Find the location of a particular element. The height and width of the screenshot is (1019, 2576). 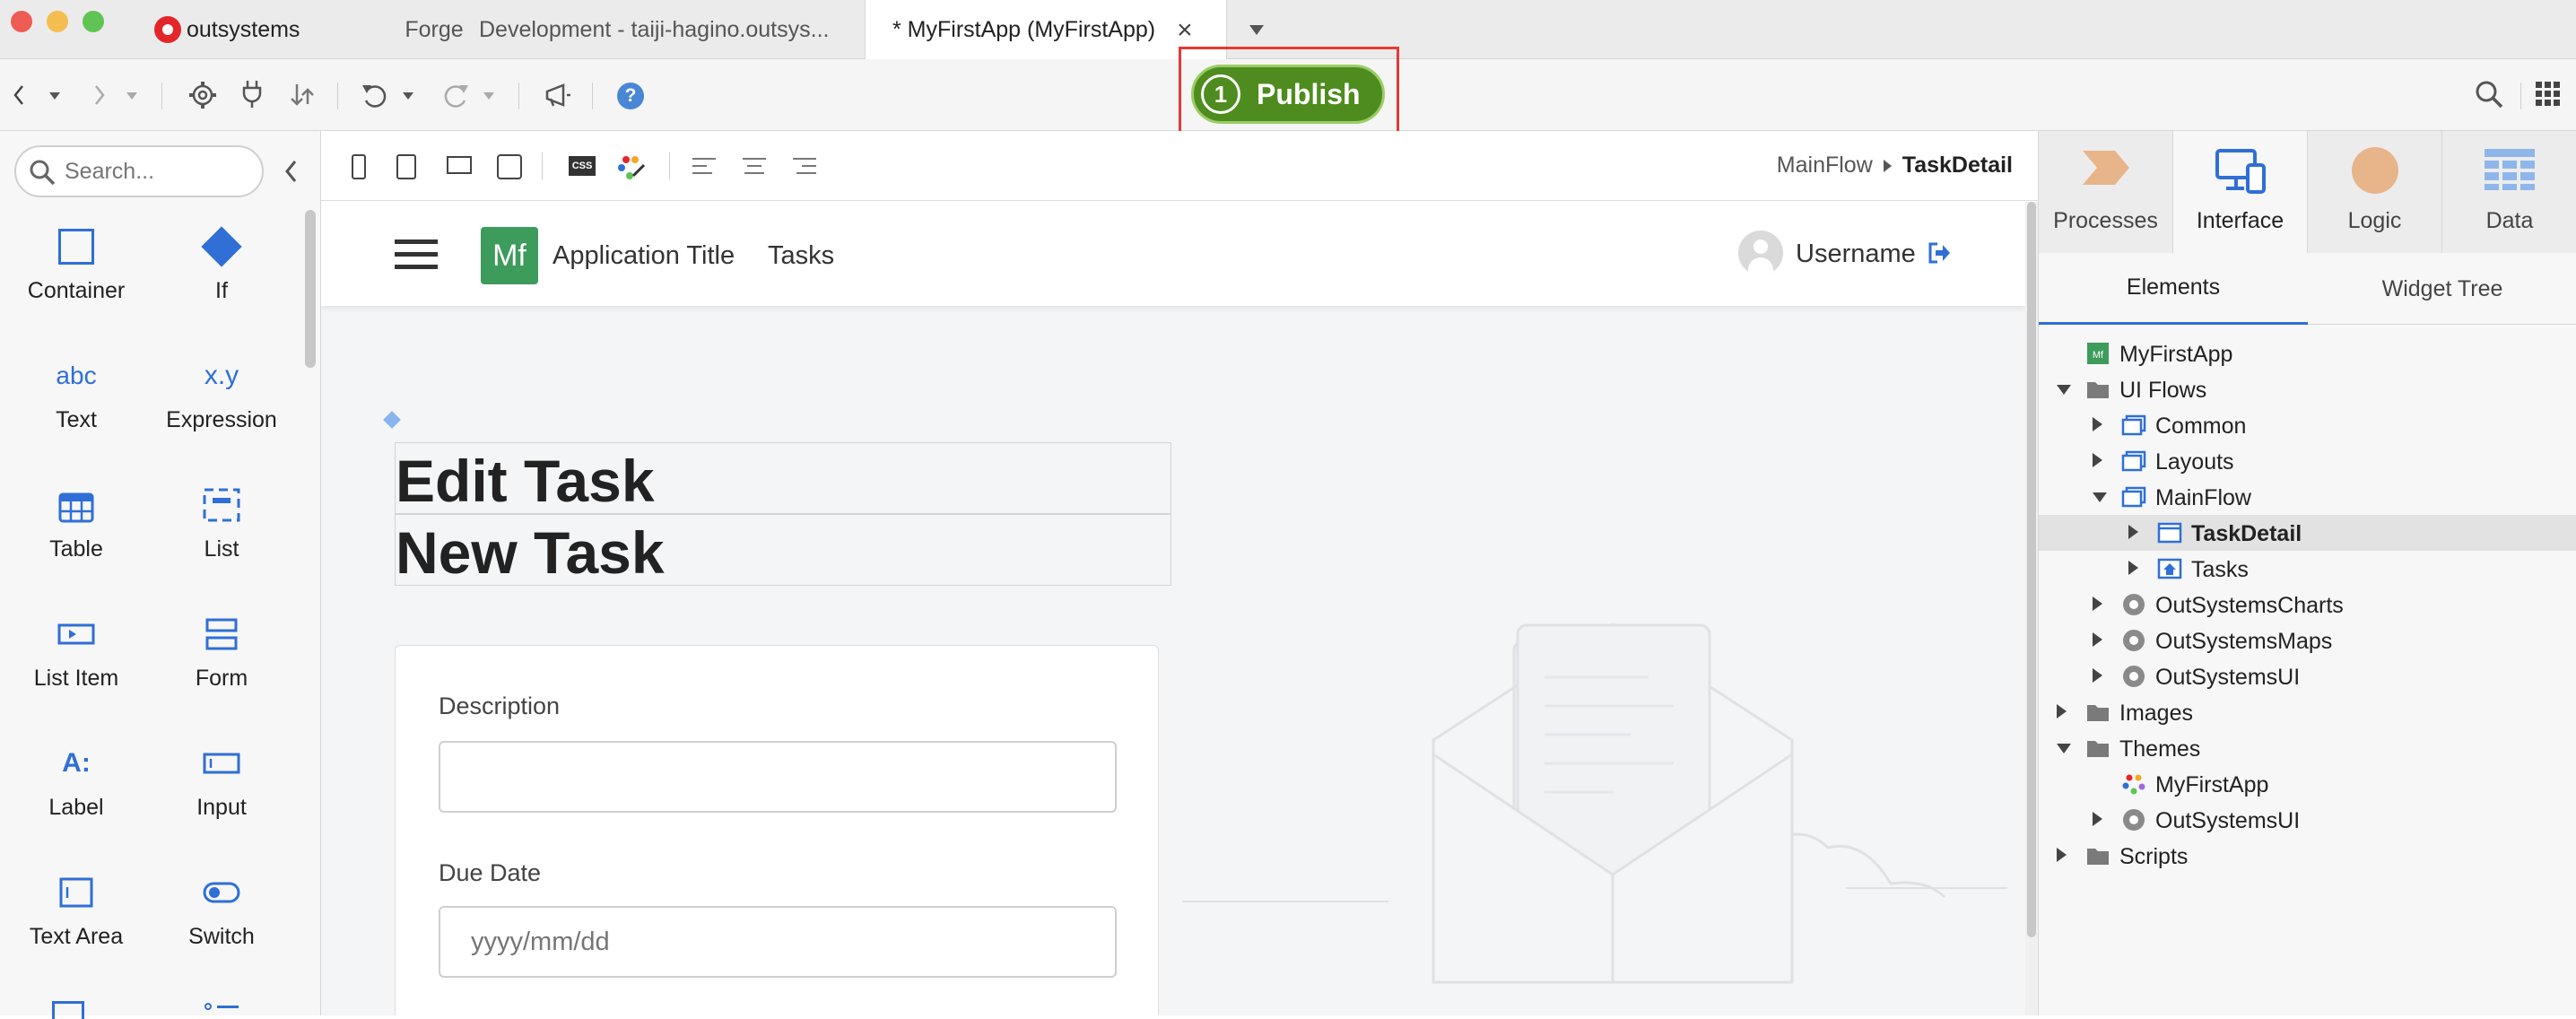

module-properties-gear-icon is located at coordinates (202, 95).